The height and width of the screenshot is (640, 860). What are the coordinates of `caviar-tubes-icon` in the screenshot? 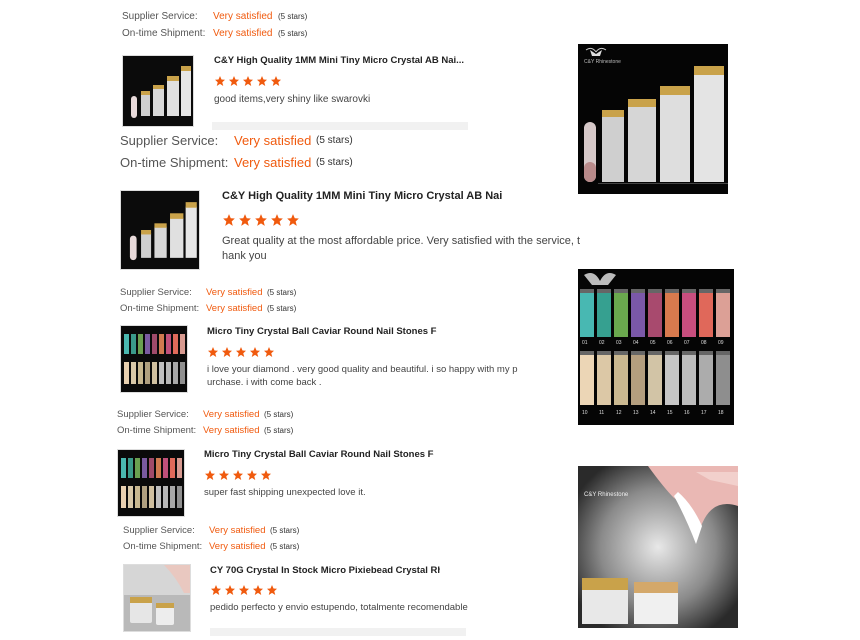 It's located at (151, 483).